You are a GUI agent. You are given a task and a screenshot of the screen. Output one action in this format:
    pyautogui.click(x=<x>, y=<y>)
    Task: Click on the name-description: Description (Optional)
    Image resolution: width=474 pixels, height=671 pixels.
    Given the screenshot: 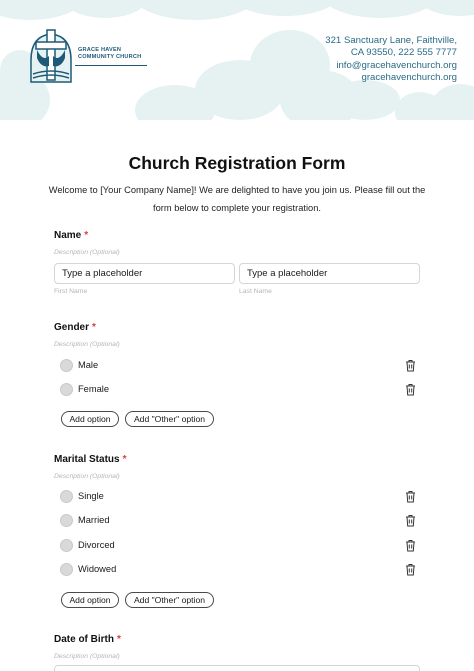 What is the action you would take?
    pyautogui.click(x=87, y=252)
    